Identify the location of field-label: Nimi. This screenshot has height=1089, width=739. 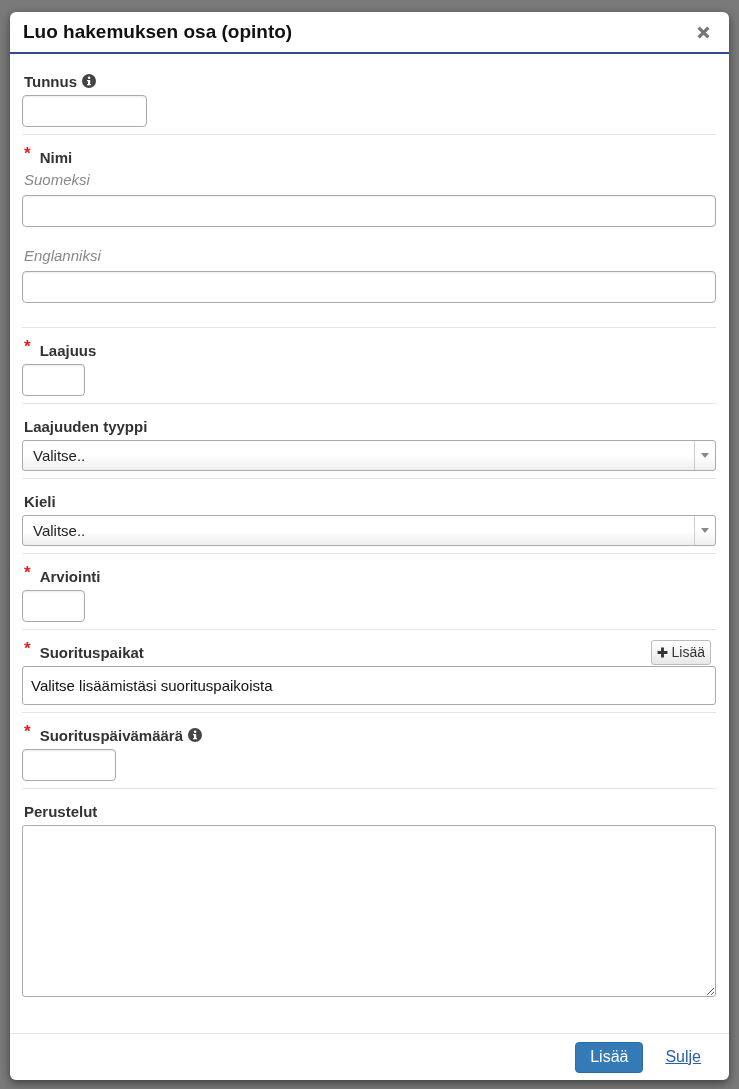
(56, 157).